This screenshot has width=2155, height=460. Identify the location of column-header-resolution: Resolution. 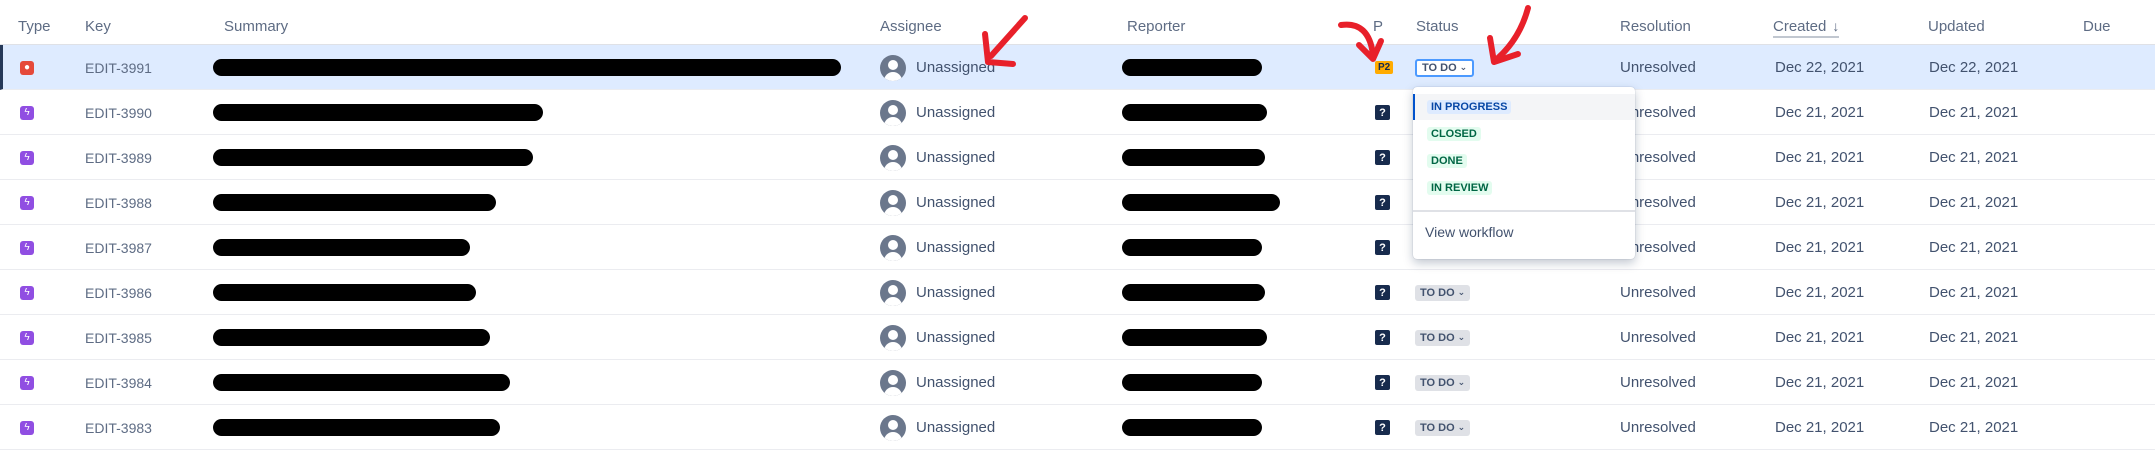
(1655, 26).